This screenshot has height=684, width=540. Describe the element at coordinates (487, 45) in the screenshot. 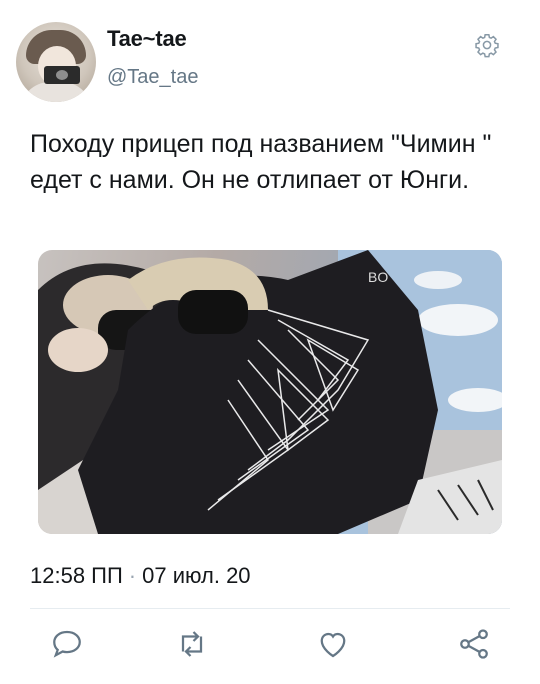

I see `gear-icon` at that location.